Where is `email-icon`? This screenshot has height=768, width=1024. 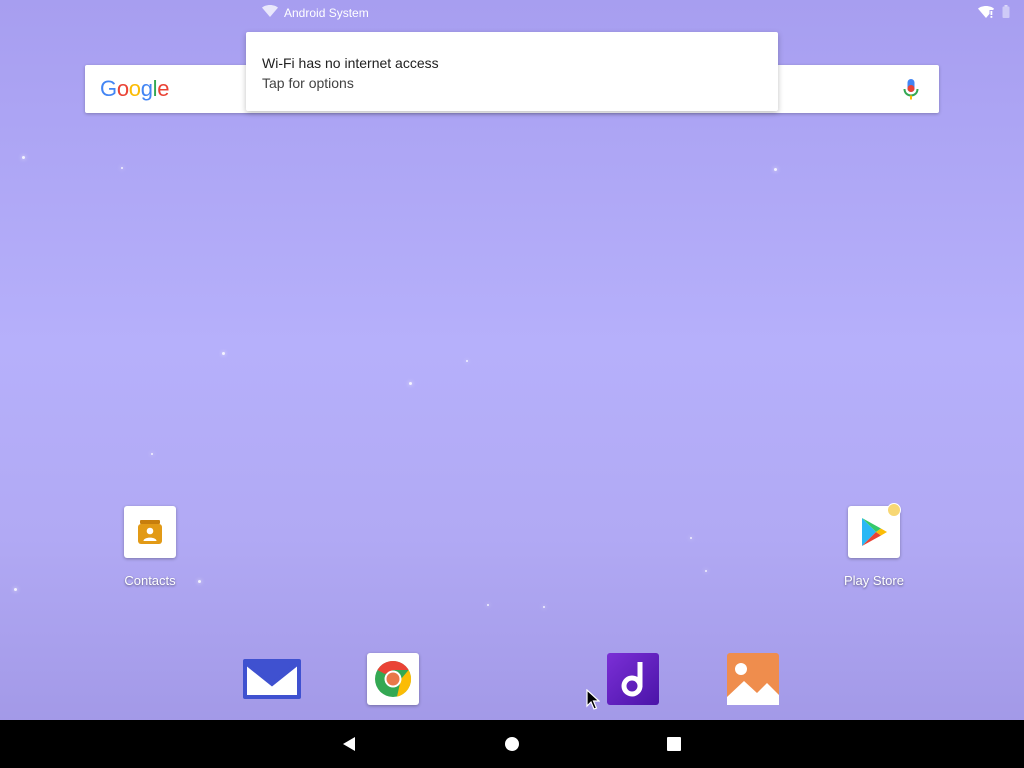
email-icon is located at coordinates (272, 679).